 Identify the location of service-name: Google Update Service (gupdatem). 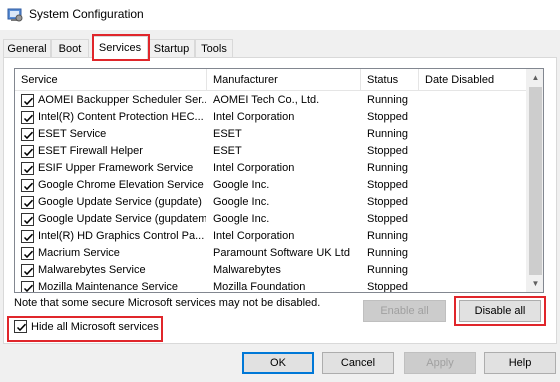
(122, 219).